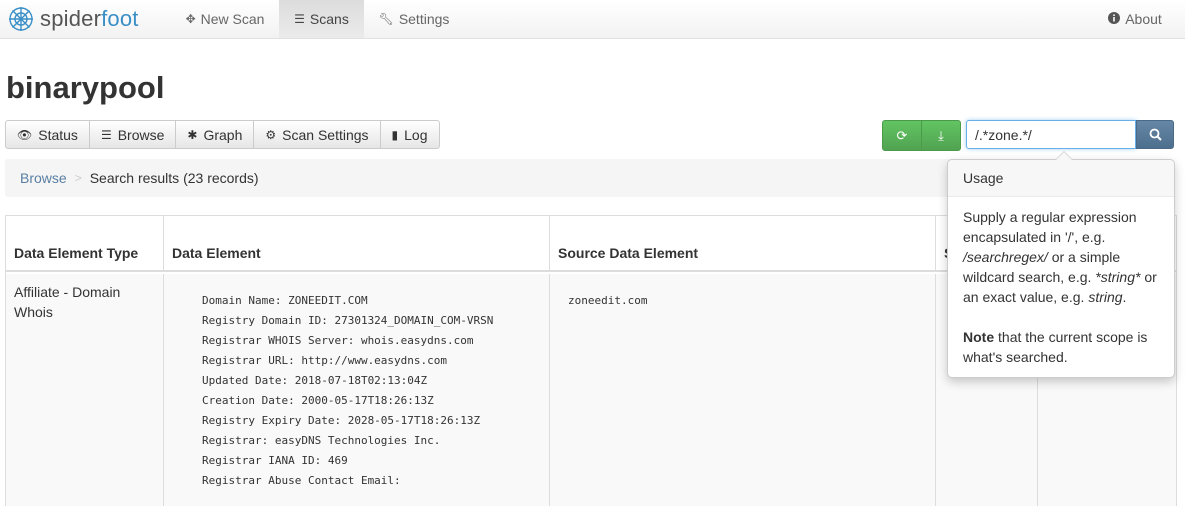 This screenshot has width=1185, height=506. Describe the element at coordinates (329, 19) in the screenshot. I see `nav-scans-label: Scans` at that location.